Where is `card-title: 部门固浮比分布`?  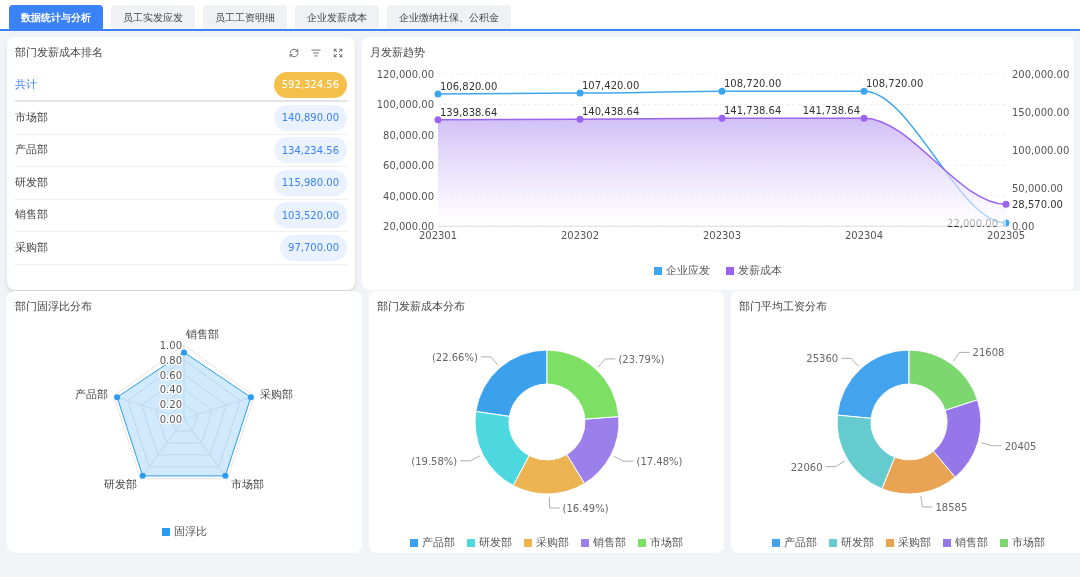
card-title: 部门固浮比分布 is located at coordinates (53, 307).